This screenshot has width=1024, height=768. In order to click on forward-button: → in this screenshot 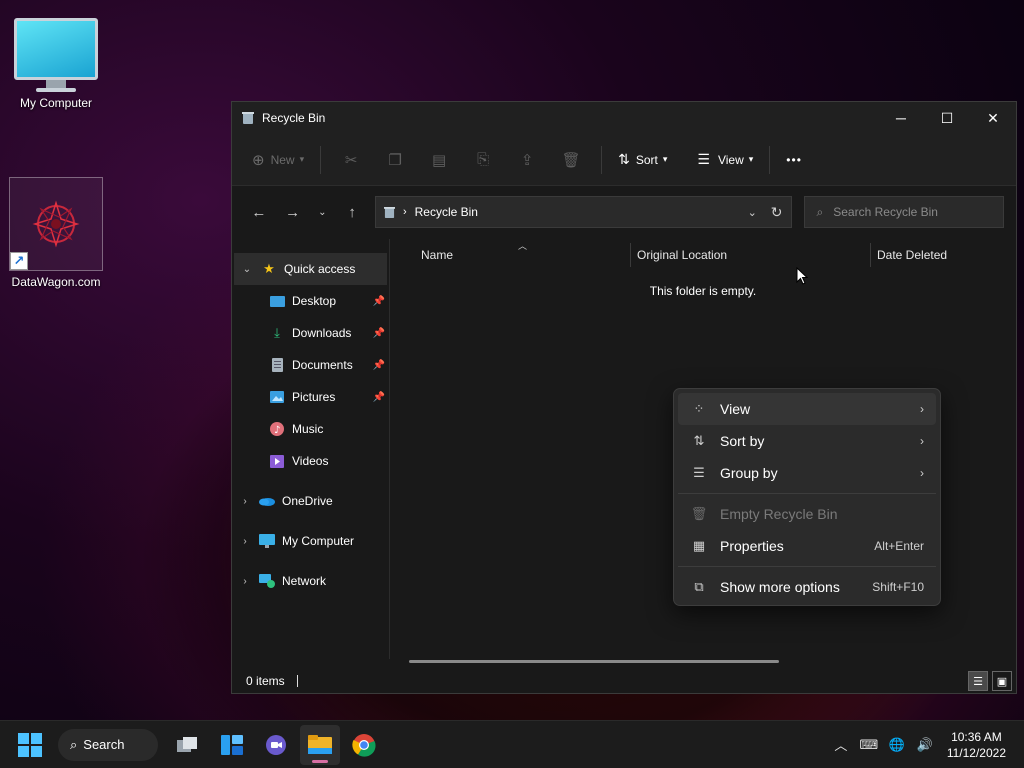, I will do `click(293, 212)`.